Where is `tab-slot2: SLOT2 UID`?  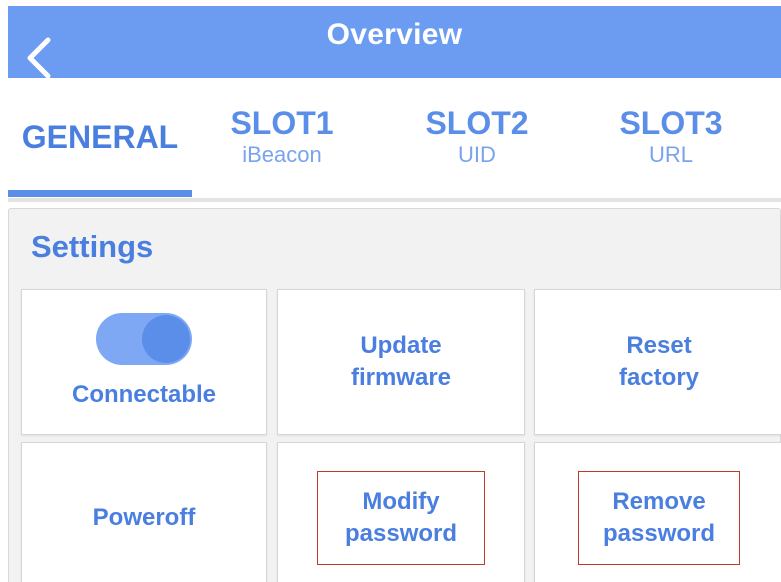
tab-slot2: SLOT2 UID is located at coordinates (477, 136).